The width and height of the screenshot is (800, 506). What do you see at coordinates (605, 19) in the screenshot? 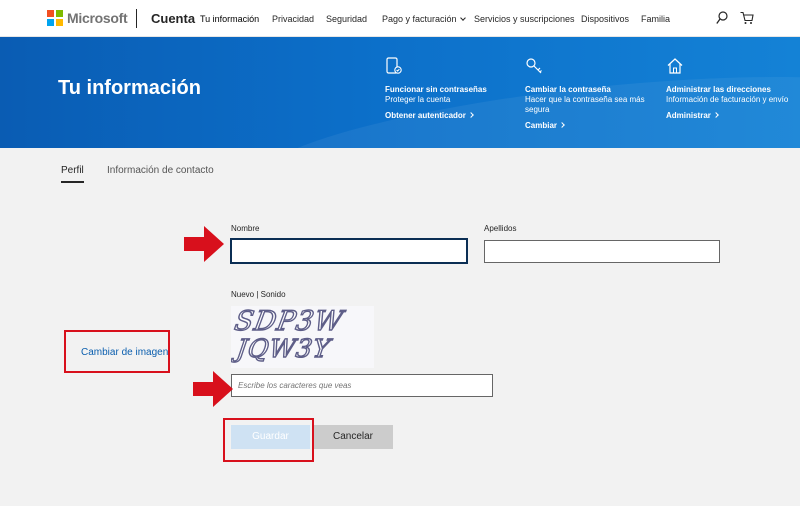
I see `nav-dispositivos: Dispositivos` at bounding box center [605, 19].